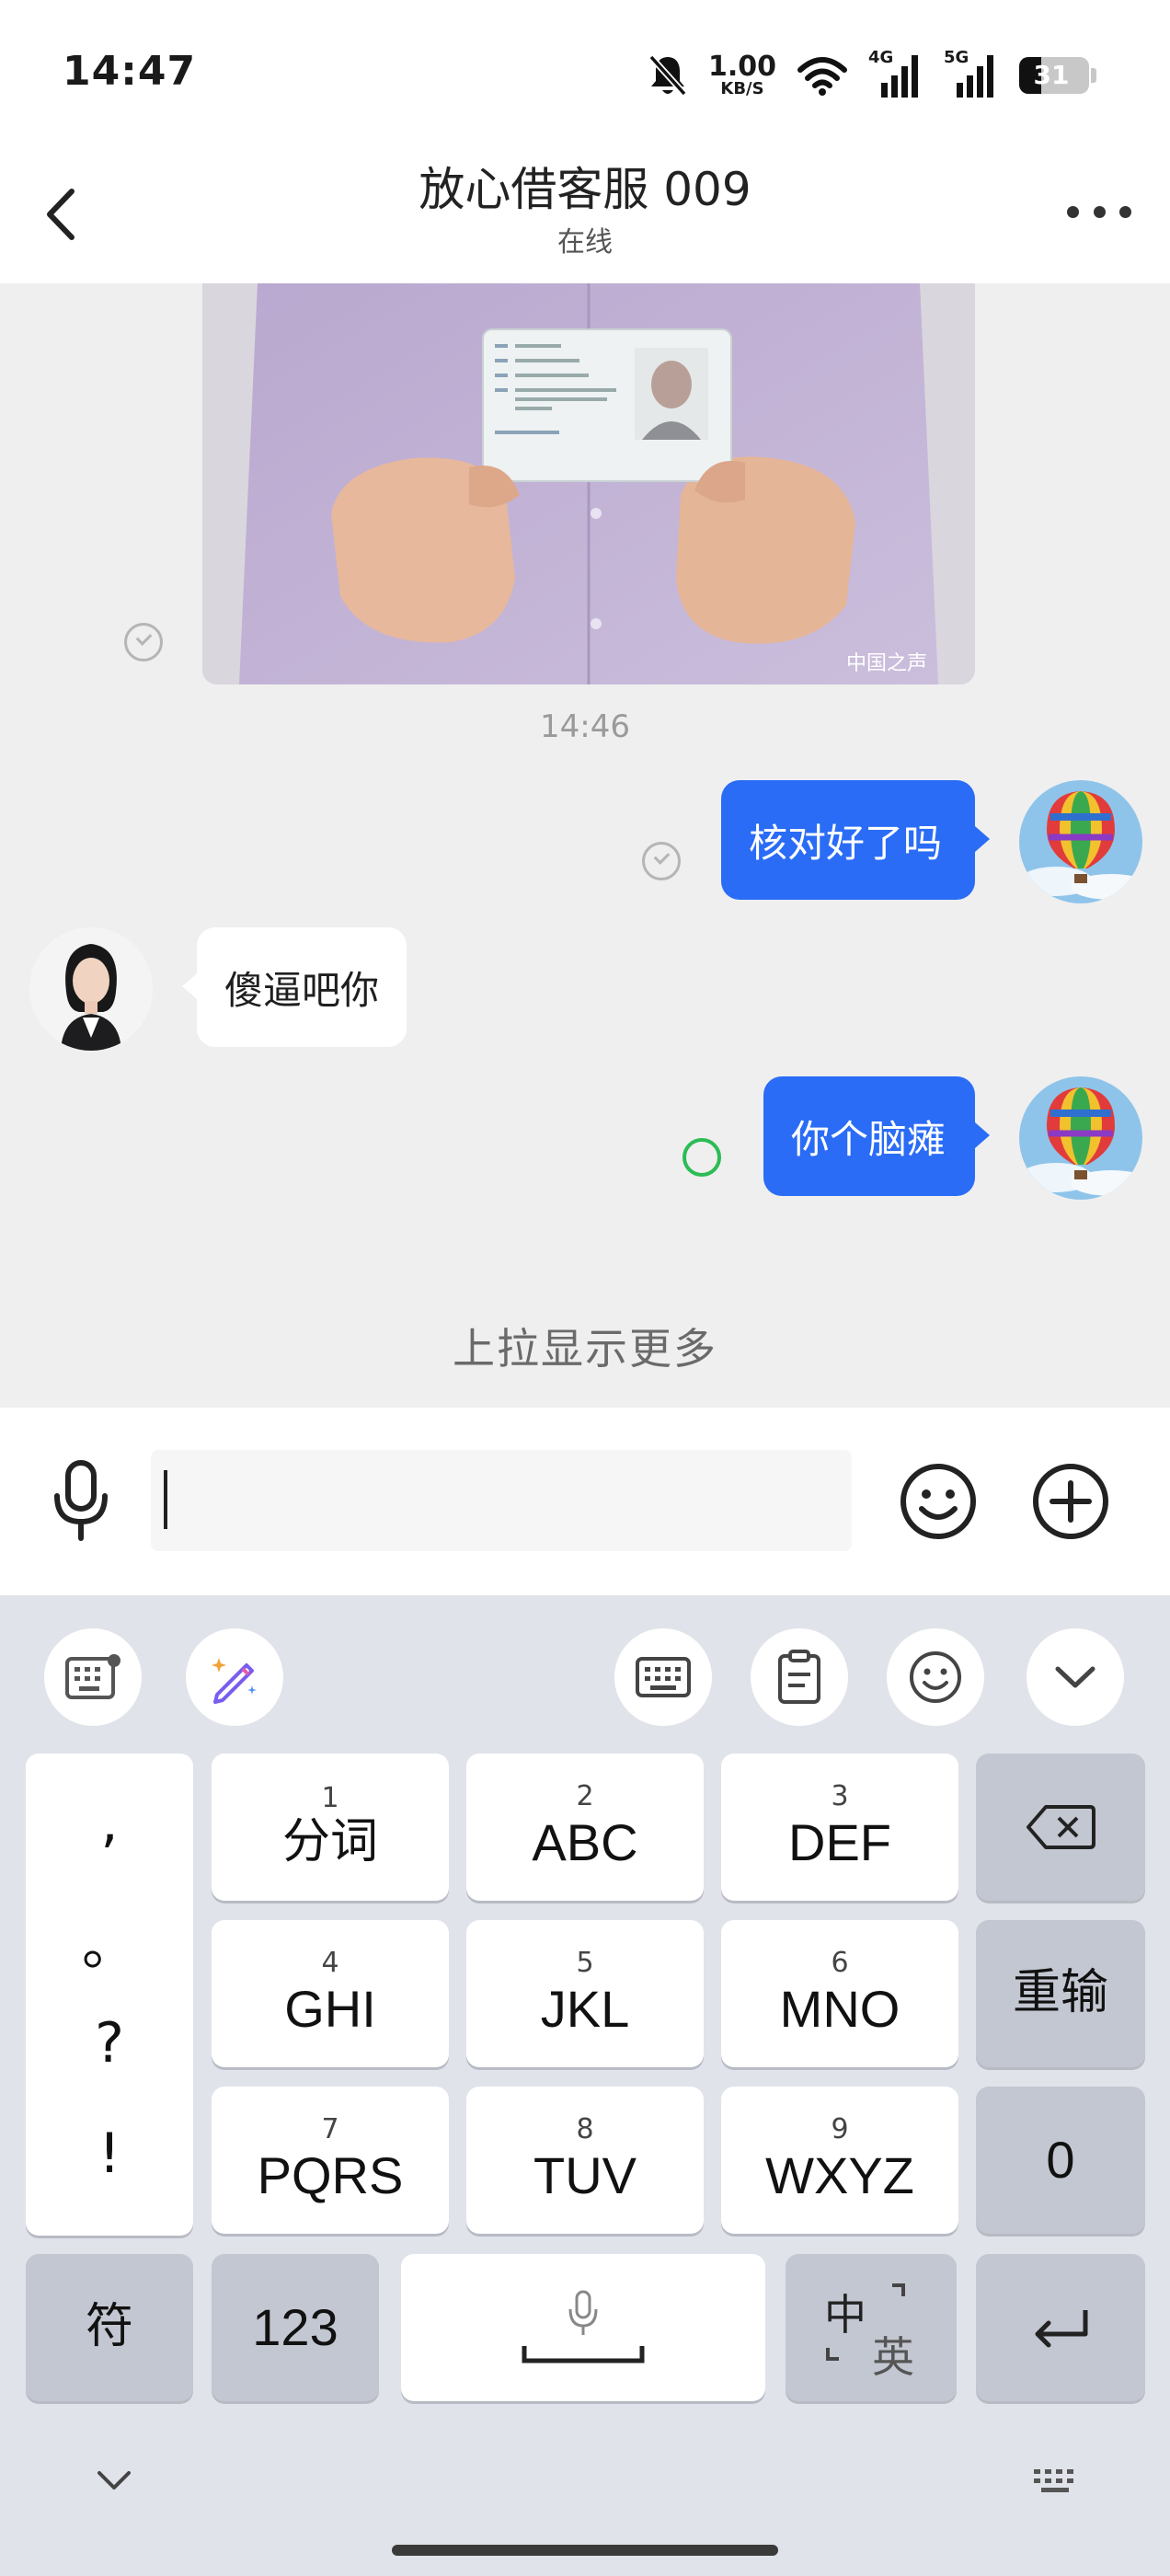 Image resolution: width=1170 pixels, height=2576 pixels. I want to click on key-label: 分词, so click(329, 1842).